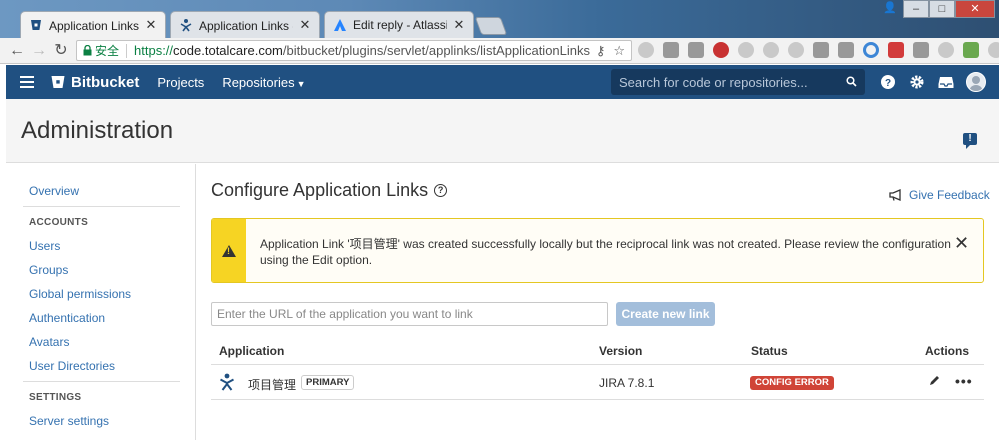 This screenshot has height=440, width=999. I want to click on nav-projects: Projects, so click(180, 82).